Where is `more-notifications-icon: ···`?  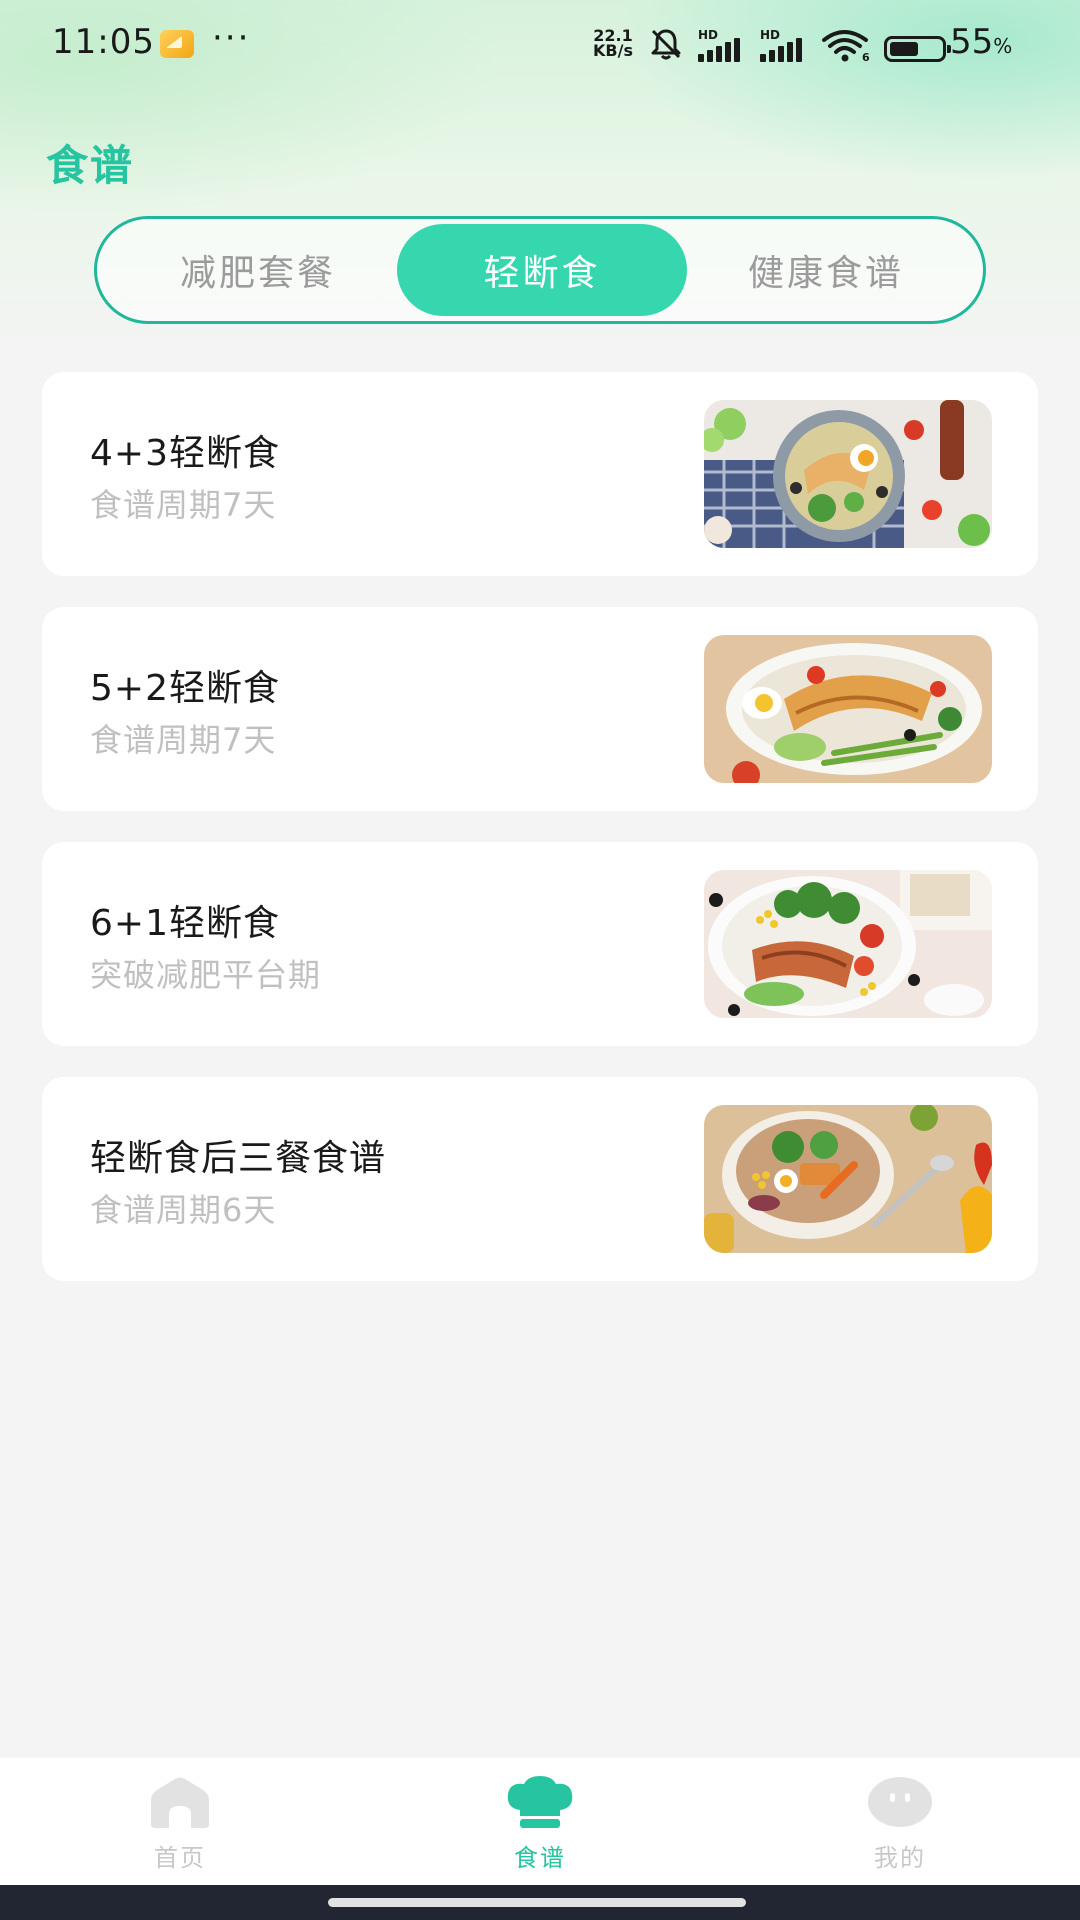
more-notifications-icon: ··· is located at coordinates (231, 38).